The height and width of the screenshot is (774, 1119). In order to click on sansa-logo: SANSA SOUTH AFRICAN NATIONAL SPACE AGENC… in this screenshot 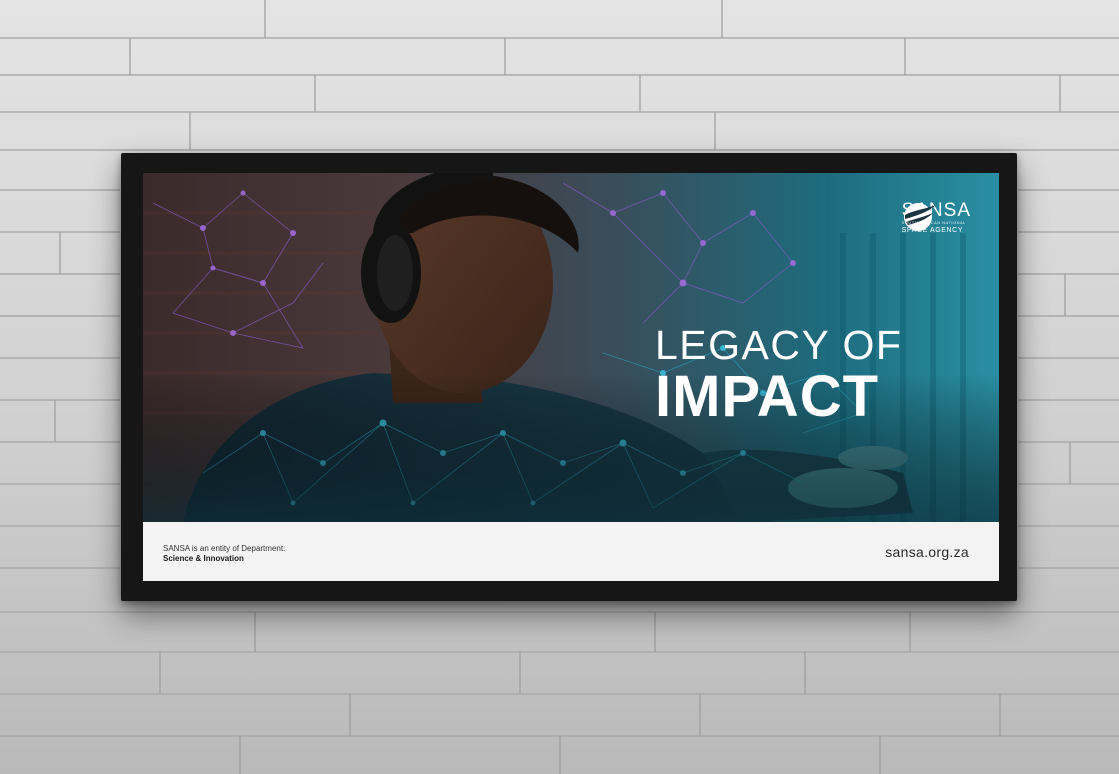, I will do `click(936, 218)`.